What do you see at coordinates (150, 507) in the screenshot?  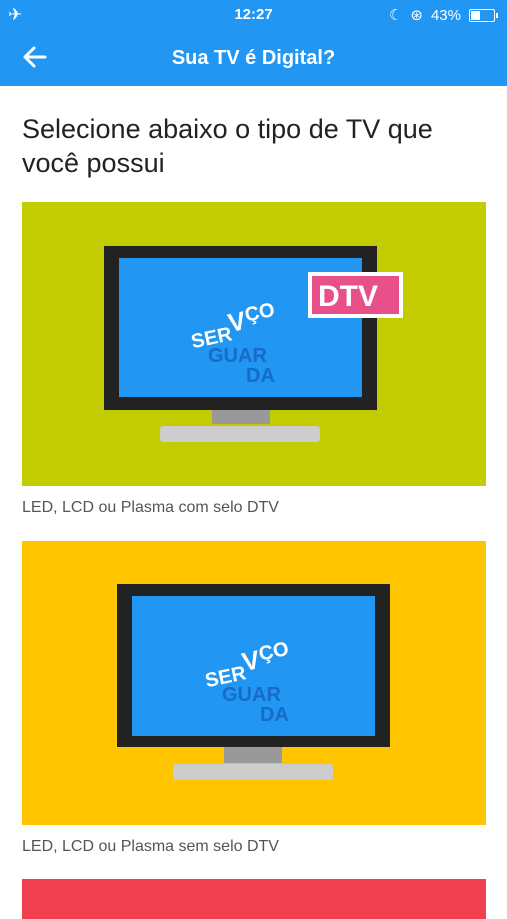 I see `option-caption: LED, LCD ou Plasma com selo DTV` at bounding box center [150, 507].